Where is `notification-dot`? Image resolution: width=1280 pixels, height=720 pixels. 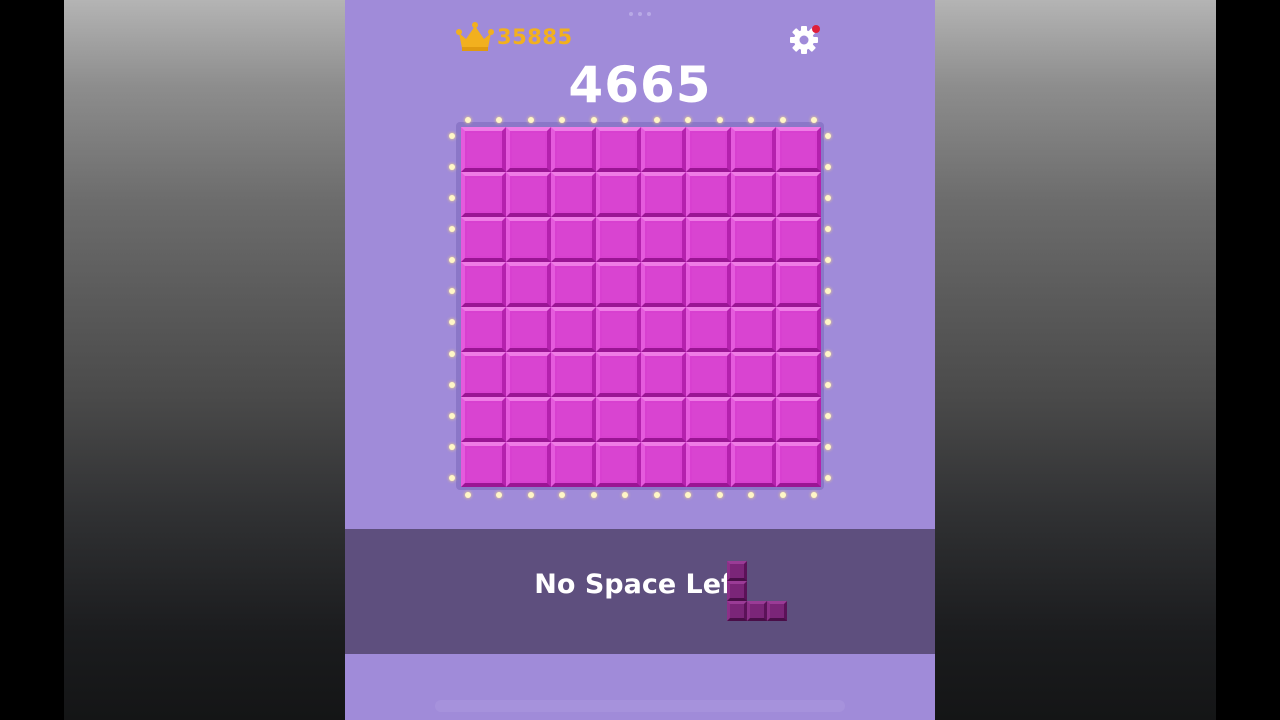
notification-dot is located at coordinates (816, 29).